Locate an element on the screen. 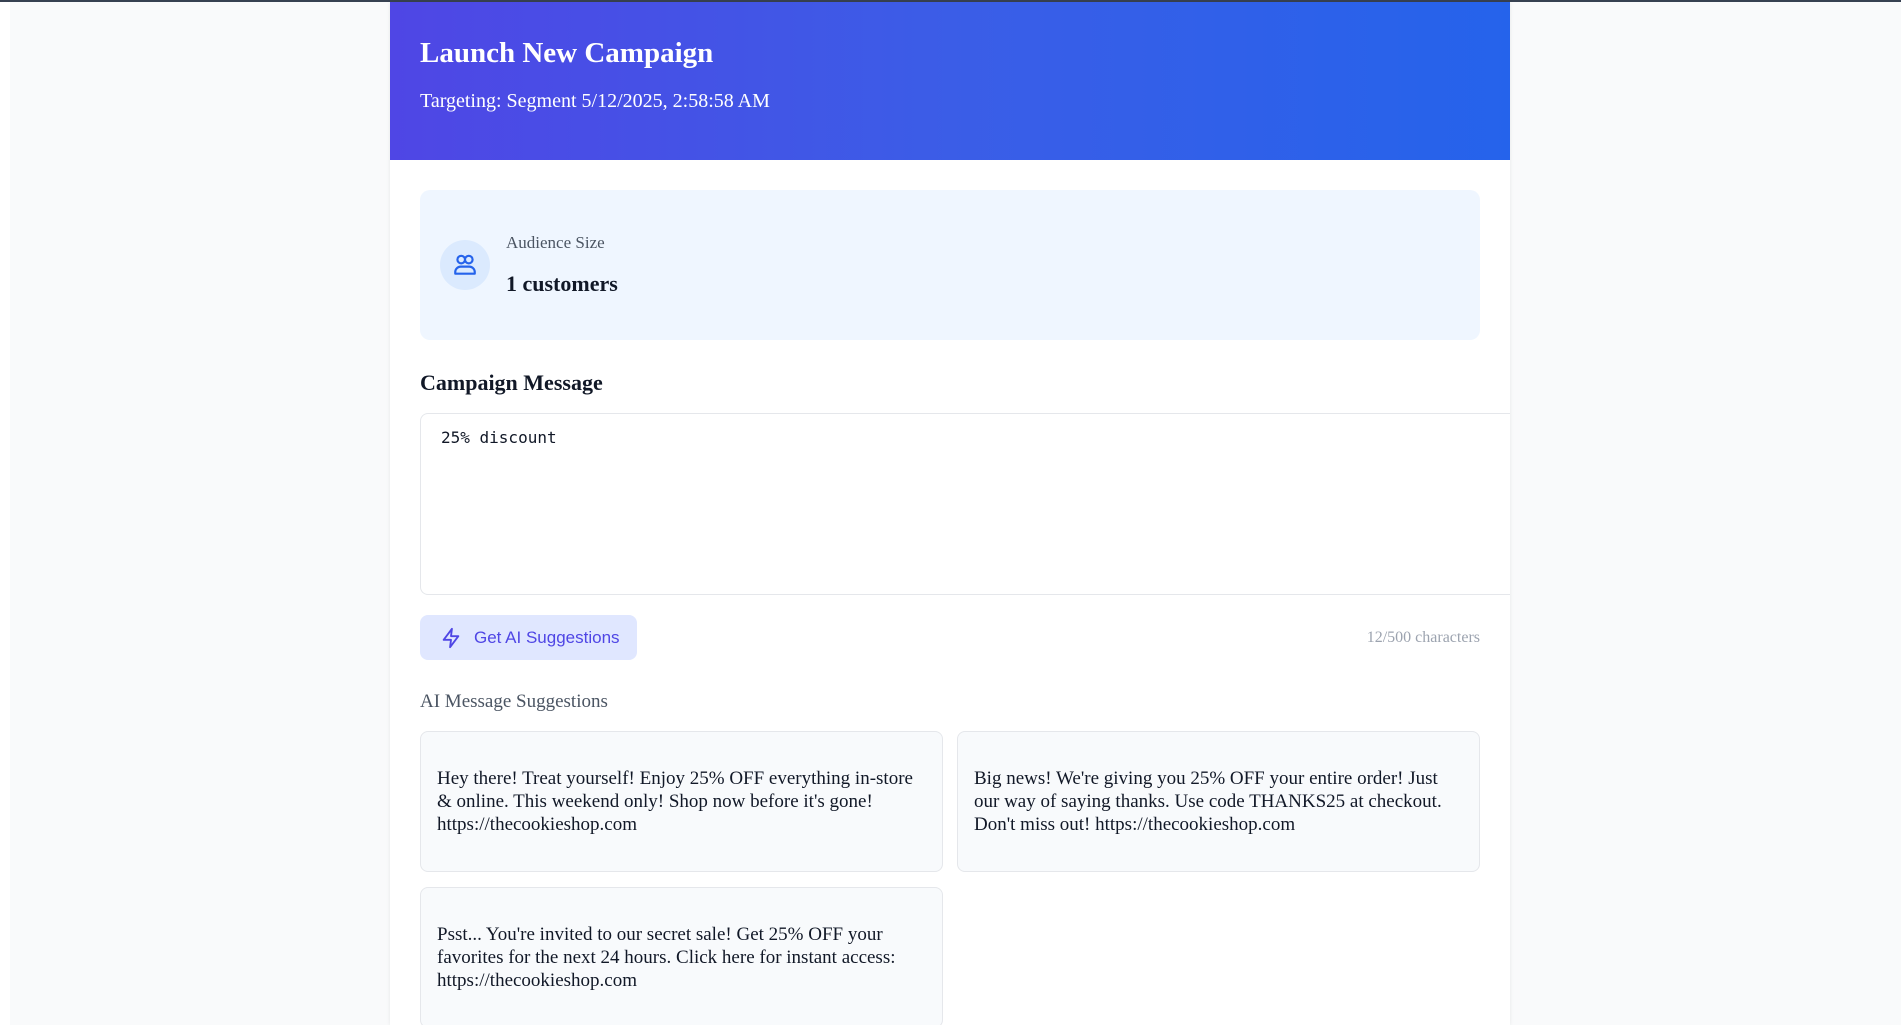 This screenshot has width=1901, height=1025. campaign-message-title: Campaign Message is located at coordinates (511, 382).